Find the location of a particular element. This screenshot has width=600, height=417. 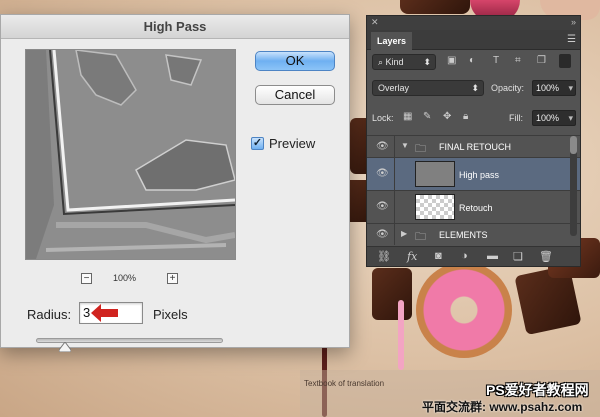

opacity-field: 100% ▾ is located at coordinates (554, 88).